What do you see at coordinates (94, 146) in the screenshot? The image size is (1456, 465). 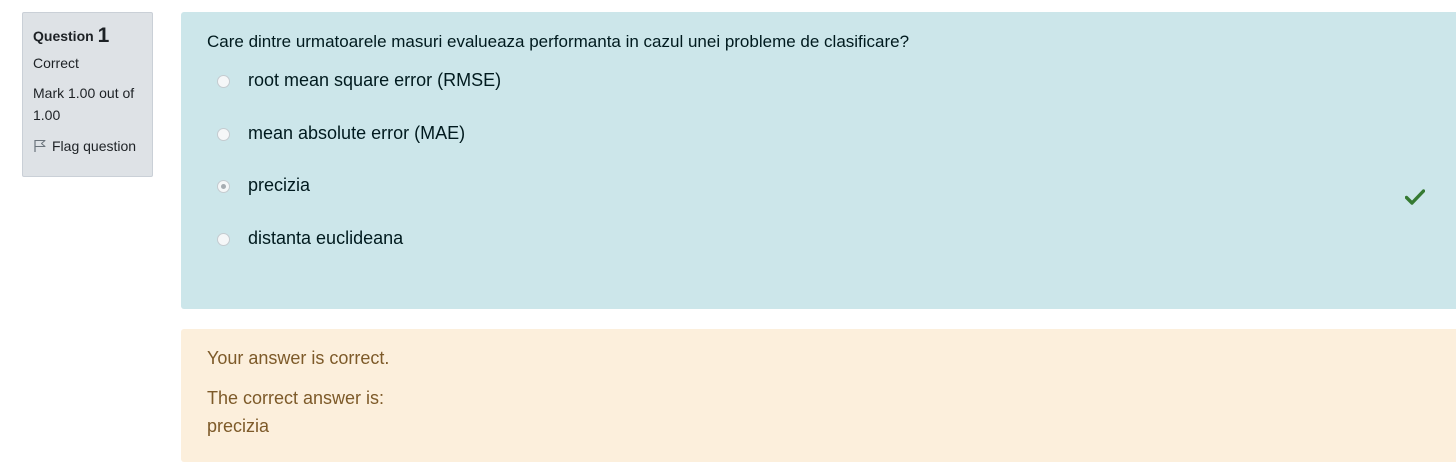 I see `flag-question-label: Flag question` at bounding box center [94, 146].